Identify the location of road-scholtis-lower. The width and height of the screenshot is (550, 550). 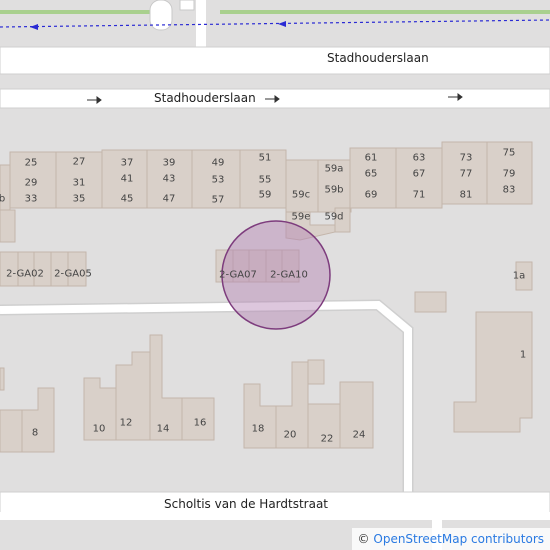
(275, 516).